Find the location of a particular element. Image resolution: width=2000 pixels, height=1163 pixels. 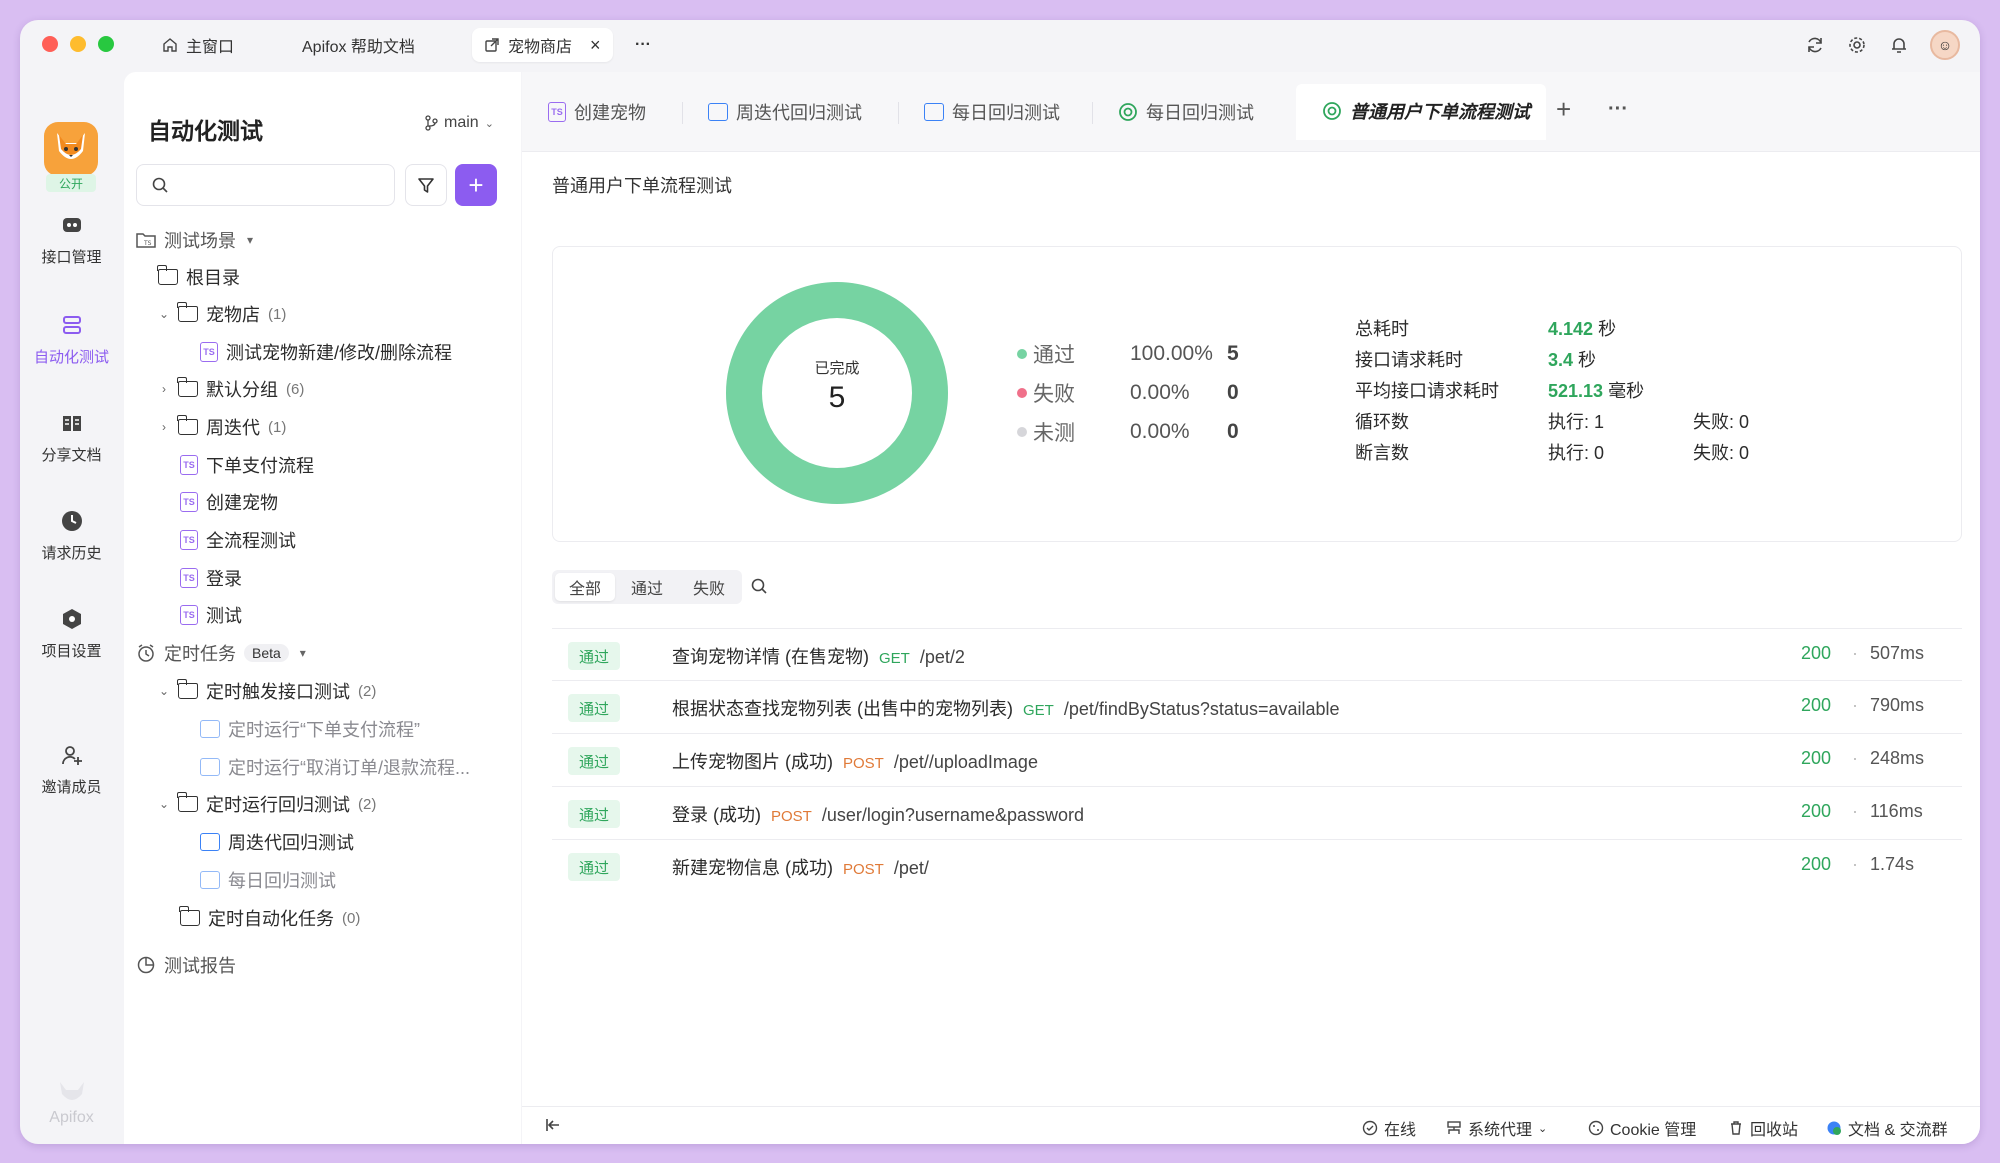

tree-item-create-pet: TS 创建宠物 is located at coordinates (229, 502).